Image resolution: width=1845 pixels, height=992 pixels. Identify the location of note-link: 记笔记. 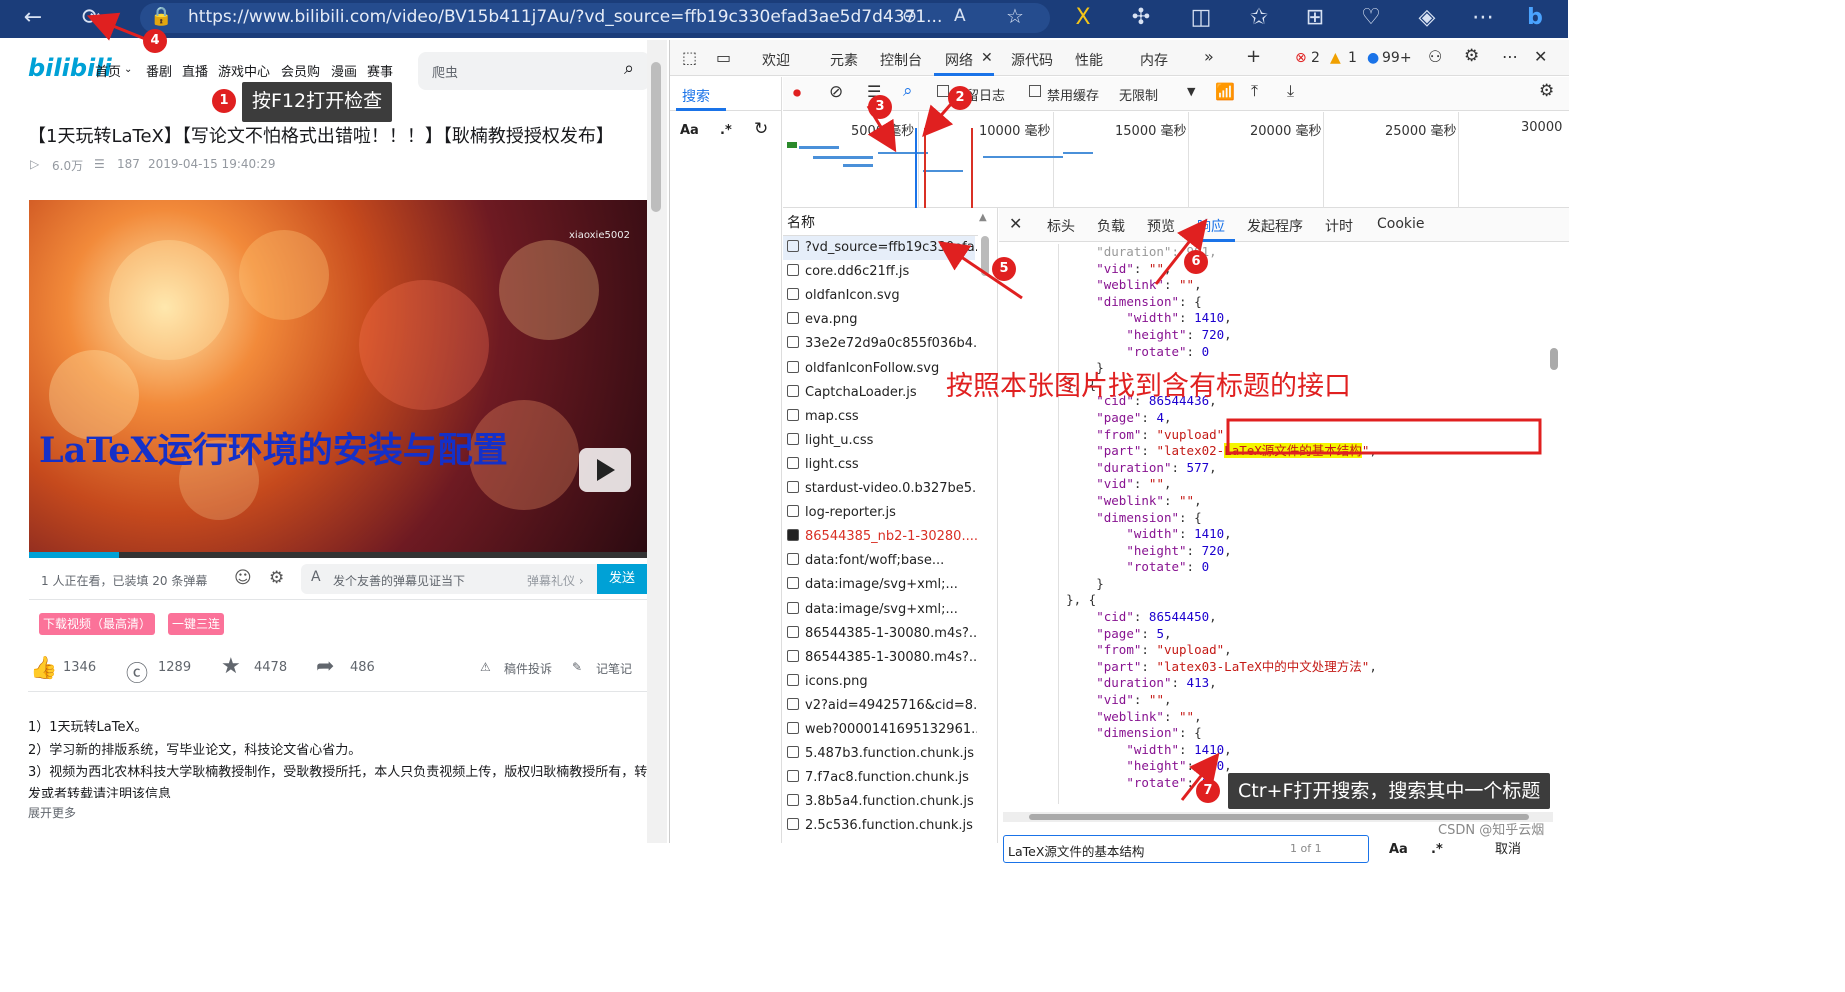
(614, 668).